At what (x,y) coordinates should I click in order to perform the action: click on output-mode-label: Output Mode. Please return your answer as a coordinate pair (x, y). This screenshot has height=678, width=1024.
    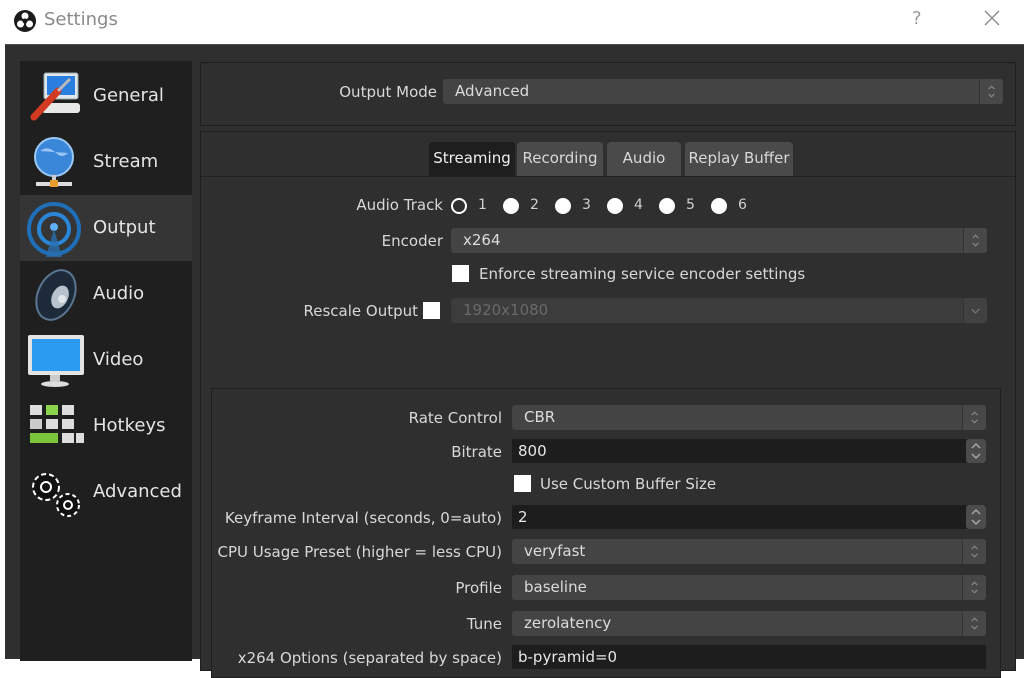
    Looking at the image, I should click on (388, 92).